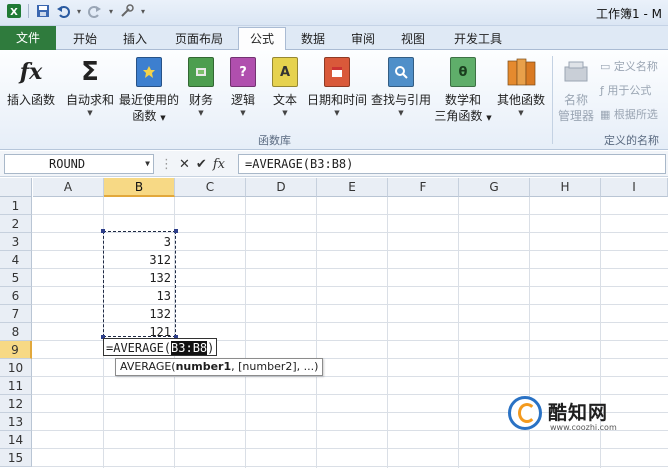 Image resolution: width=668 pixels, height=468 pixels. What do you see at coordinates (31, 82) in the screenshot?
I see `insert-function-button: fx 插入函数` at bounding box center [31, 82].